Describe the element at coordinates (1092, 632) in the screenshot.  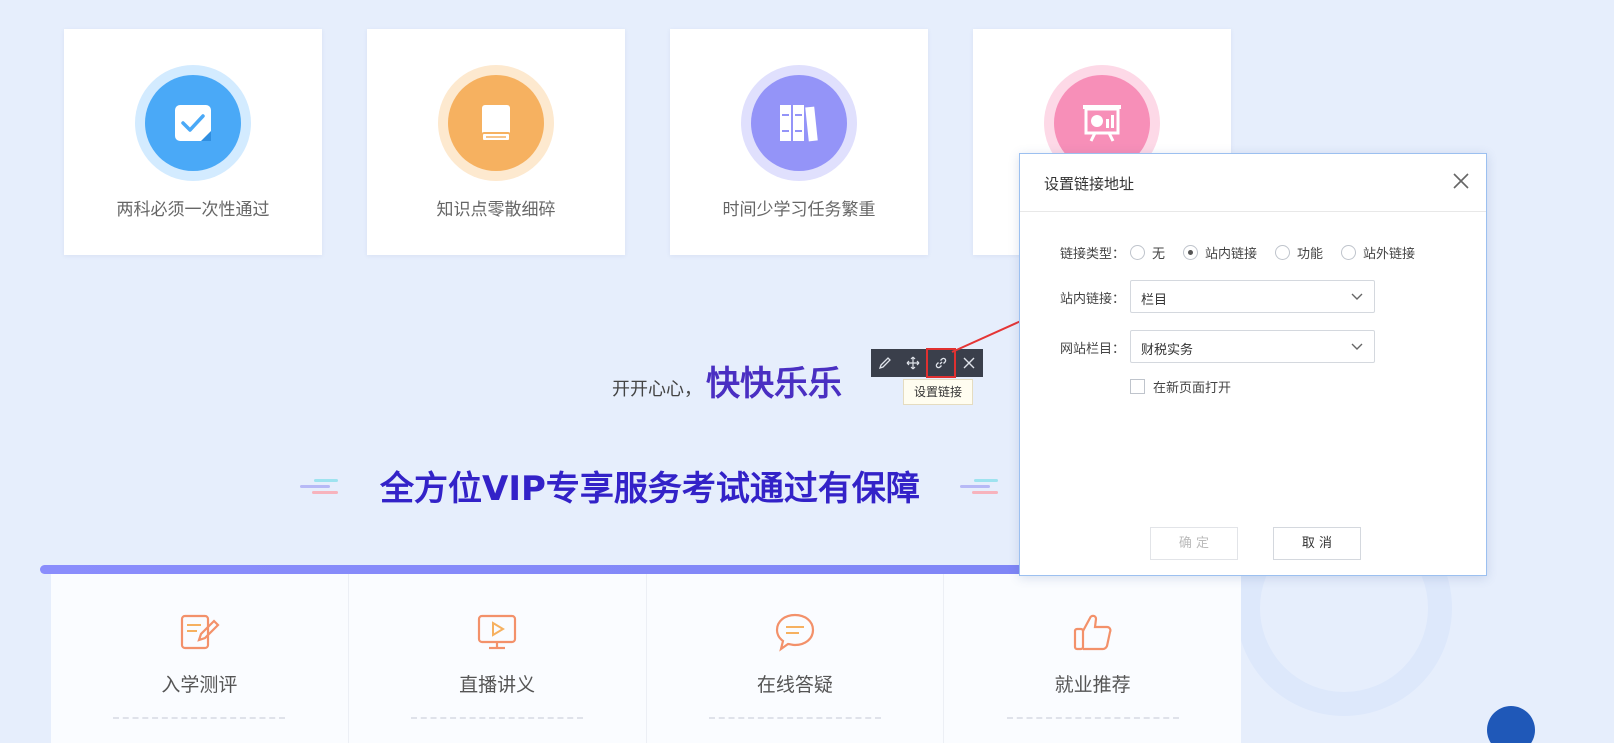
I see `thumbs-up-icon` at that location.